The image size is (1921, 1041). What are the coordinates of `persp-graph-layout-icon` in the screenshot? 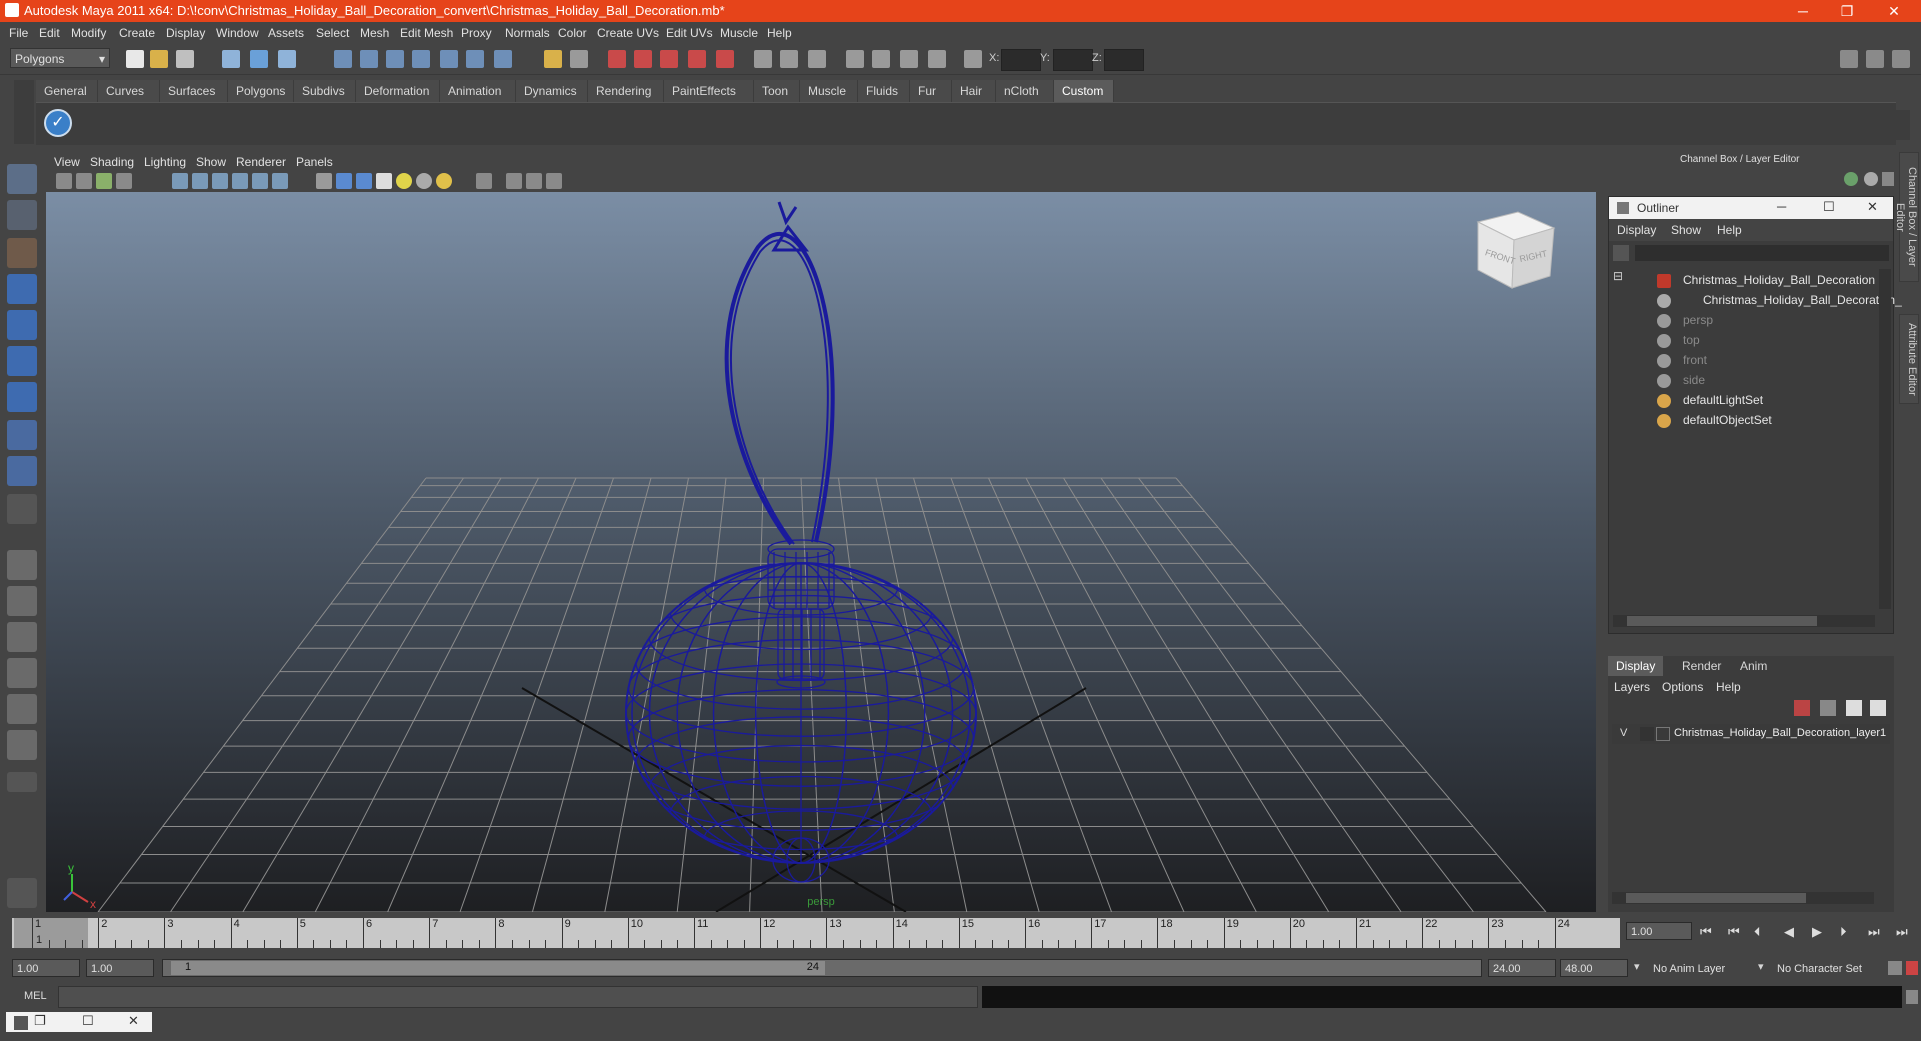 It's located at (22, 673).